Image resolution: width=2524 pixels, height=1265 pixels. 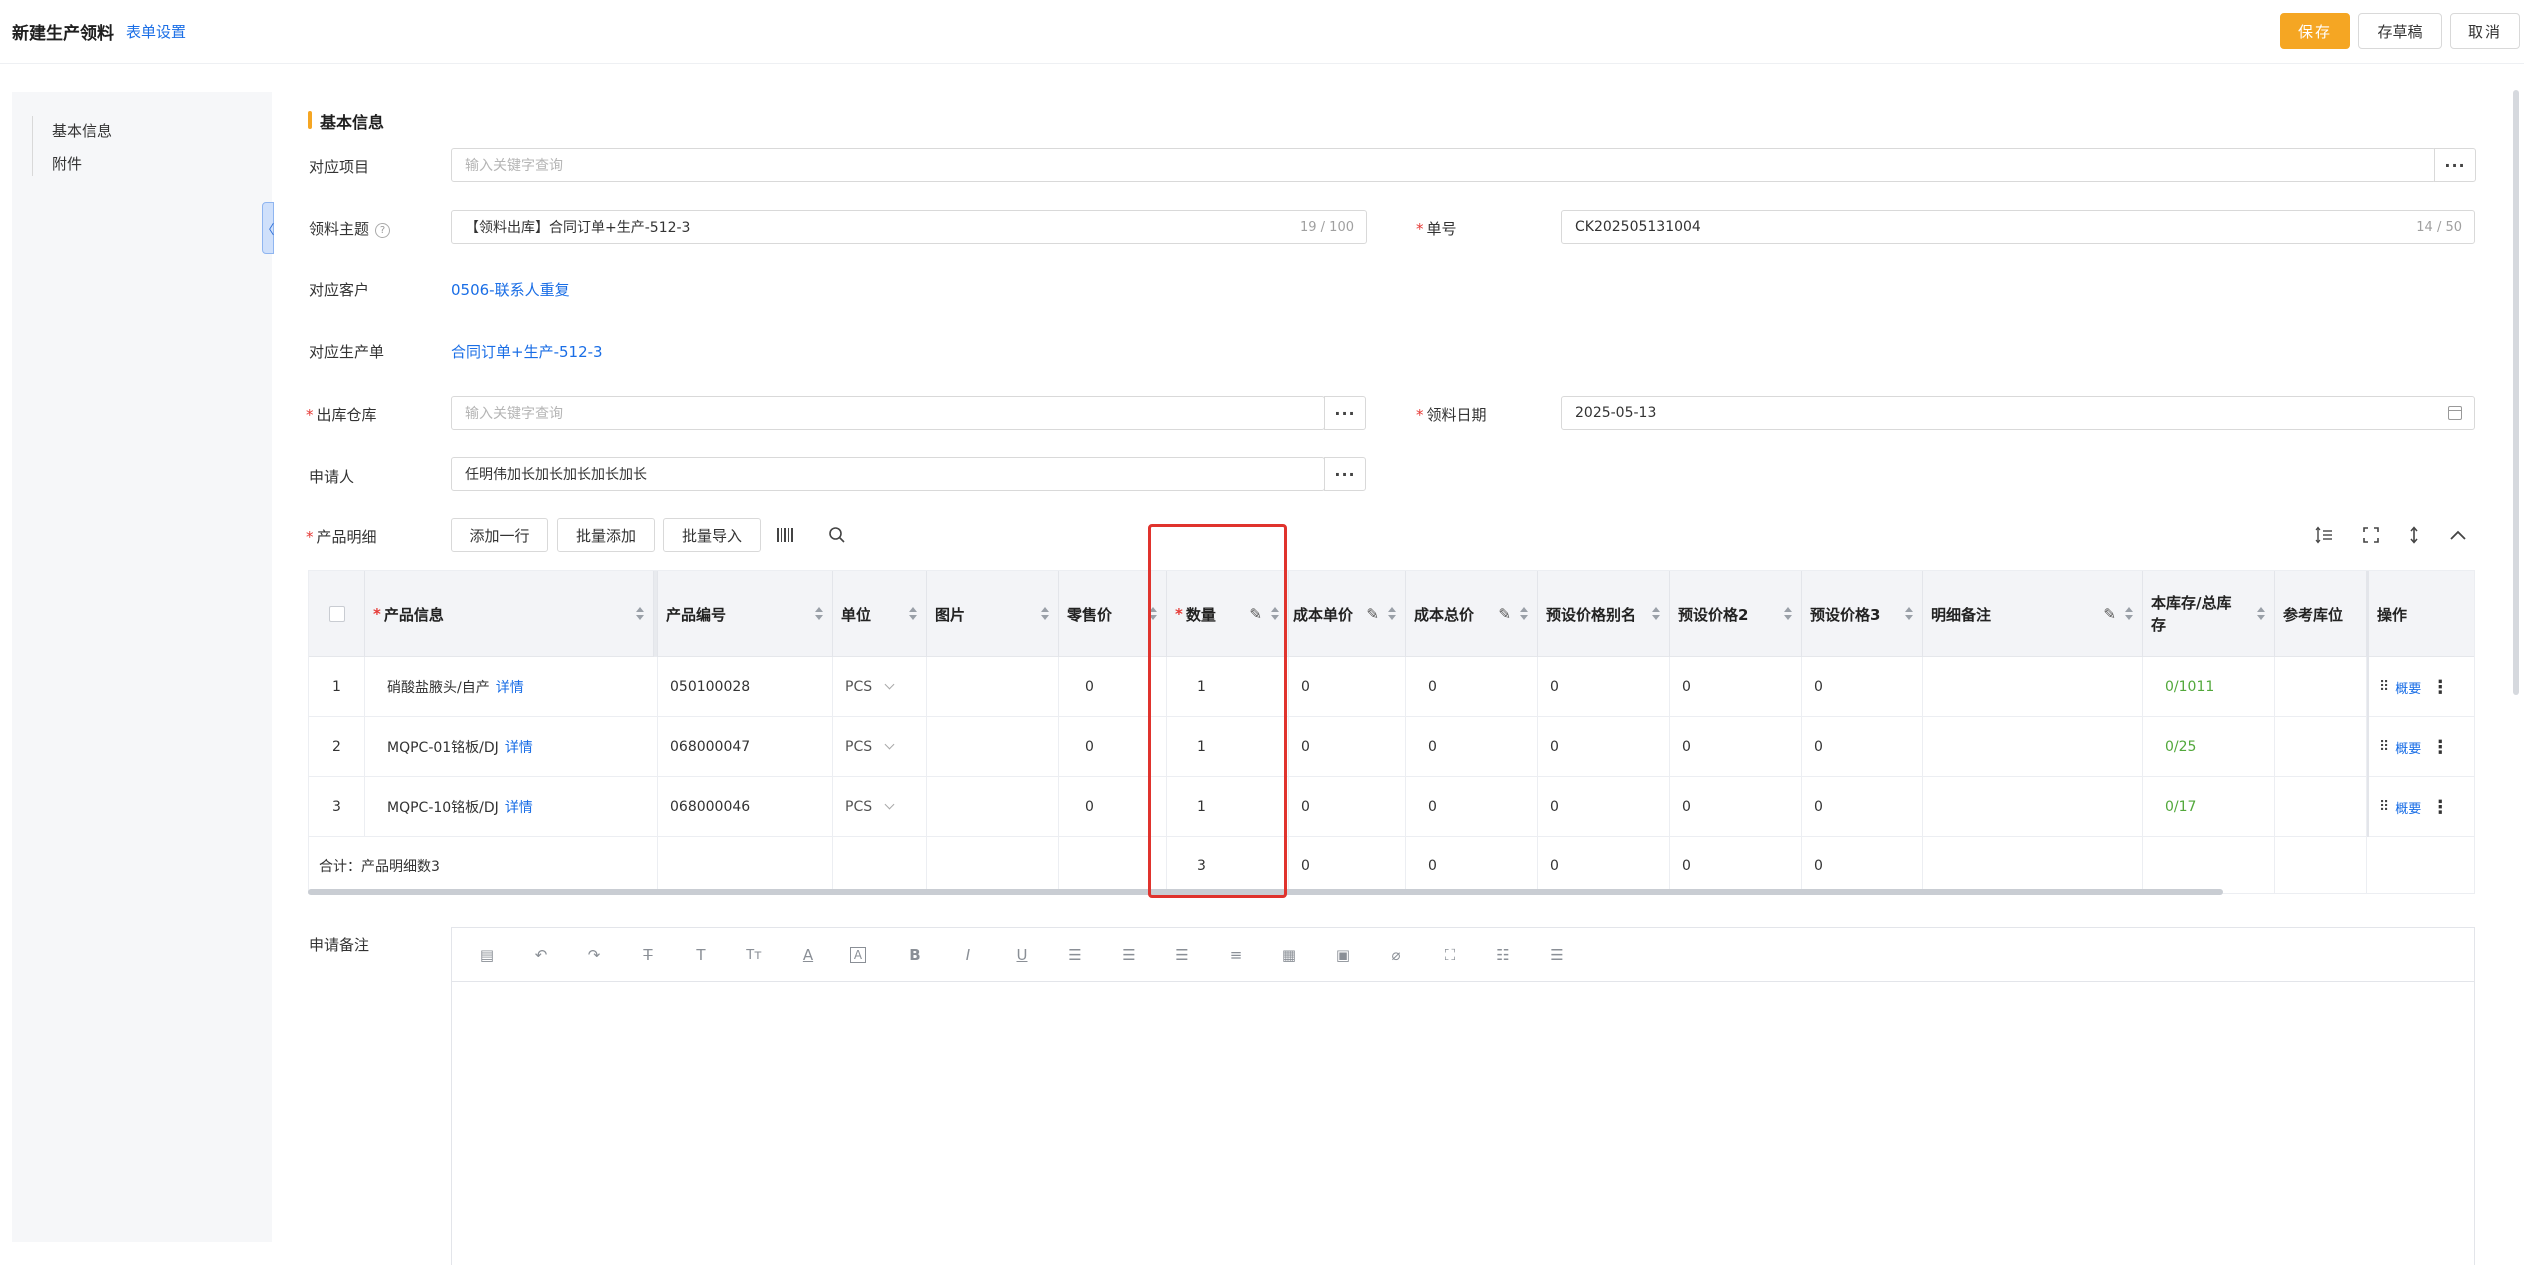 What do you see at coordinates (701, 955) in the screenshot?
I see `font-family-icon: T` at bounding box center [701, 955].